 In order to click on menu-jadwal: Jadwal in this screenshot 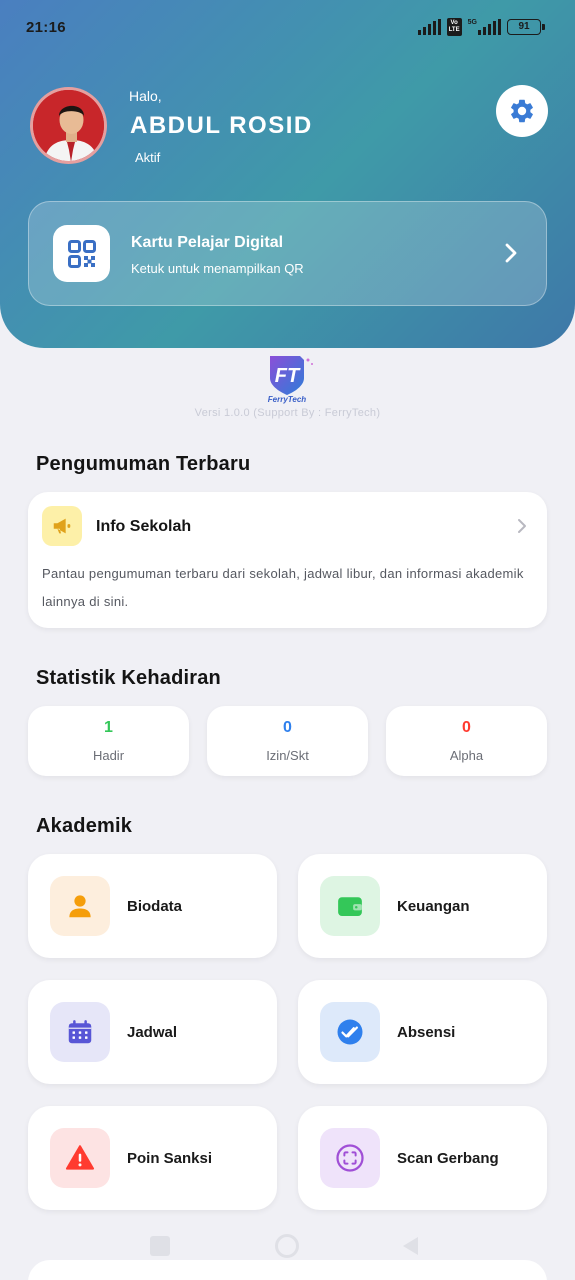, I will do `click(152, 1032)`.